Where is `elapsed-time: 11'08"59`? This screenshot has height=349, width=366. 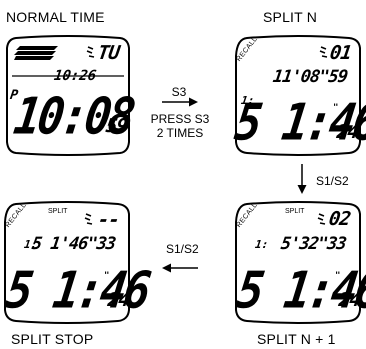 elapsed-time: 11'08"59 is located at coordinates (310, 77).